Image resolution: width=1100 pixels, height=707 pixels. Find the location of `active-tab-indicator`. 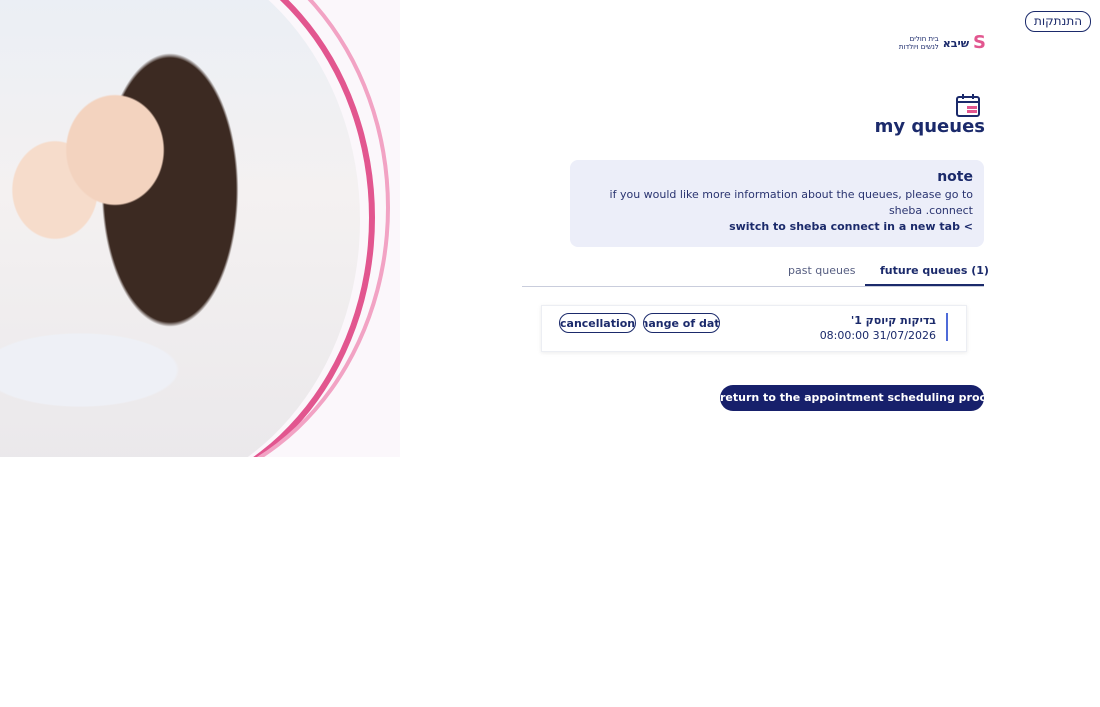

active-tab-indicator is located at coordinates (924, 285).